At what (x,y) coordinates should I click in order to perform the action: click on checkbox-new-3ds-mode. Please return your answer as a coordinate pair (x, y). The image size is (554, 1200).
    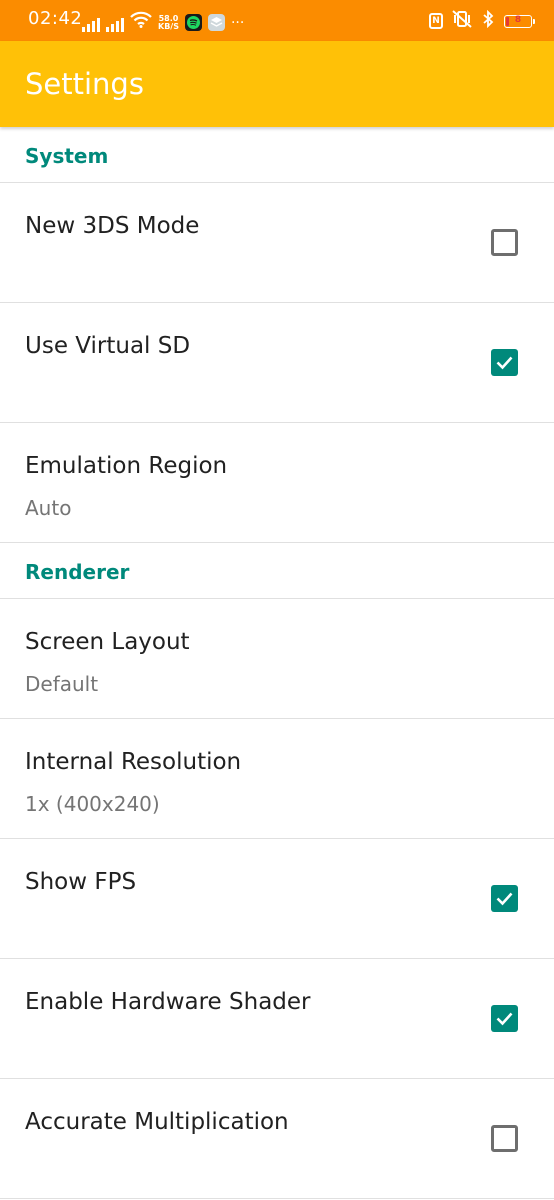
    Looking at the image, I should click on (504, 242).